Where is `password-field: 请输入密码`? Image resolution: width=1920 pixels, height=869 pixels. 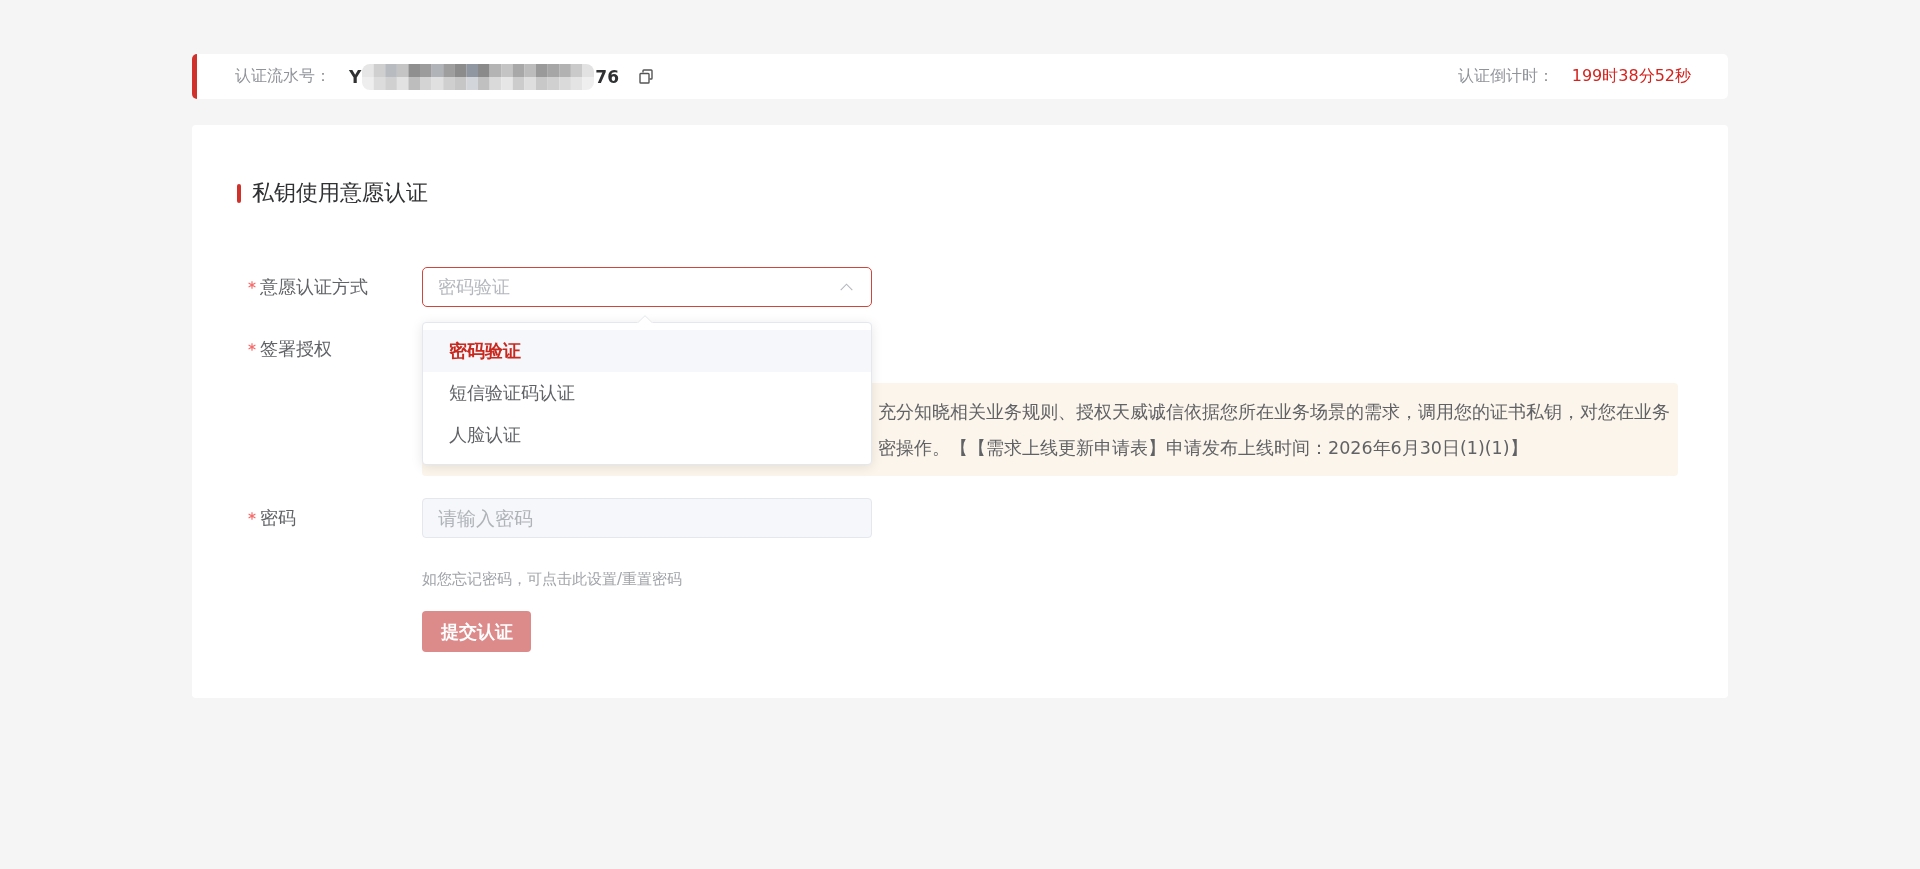
password-field: 请输入密码 is located at coordinates (647, 518).